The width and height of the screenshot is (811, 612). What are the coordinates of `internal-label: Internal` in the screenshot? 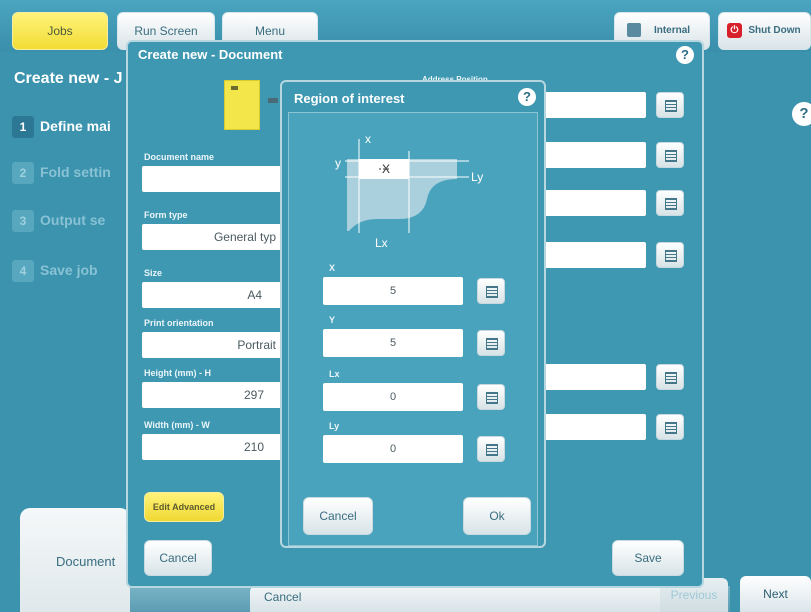 It's located at (672, 30).